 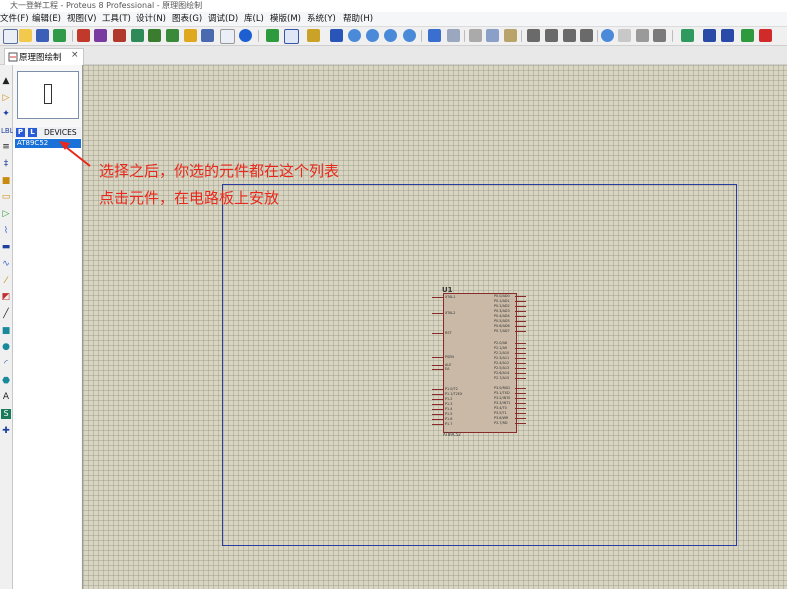 I want to click on menu-system: 系统(Y), so click(x=321, y=19).